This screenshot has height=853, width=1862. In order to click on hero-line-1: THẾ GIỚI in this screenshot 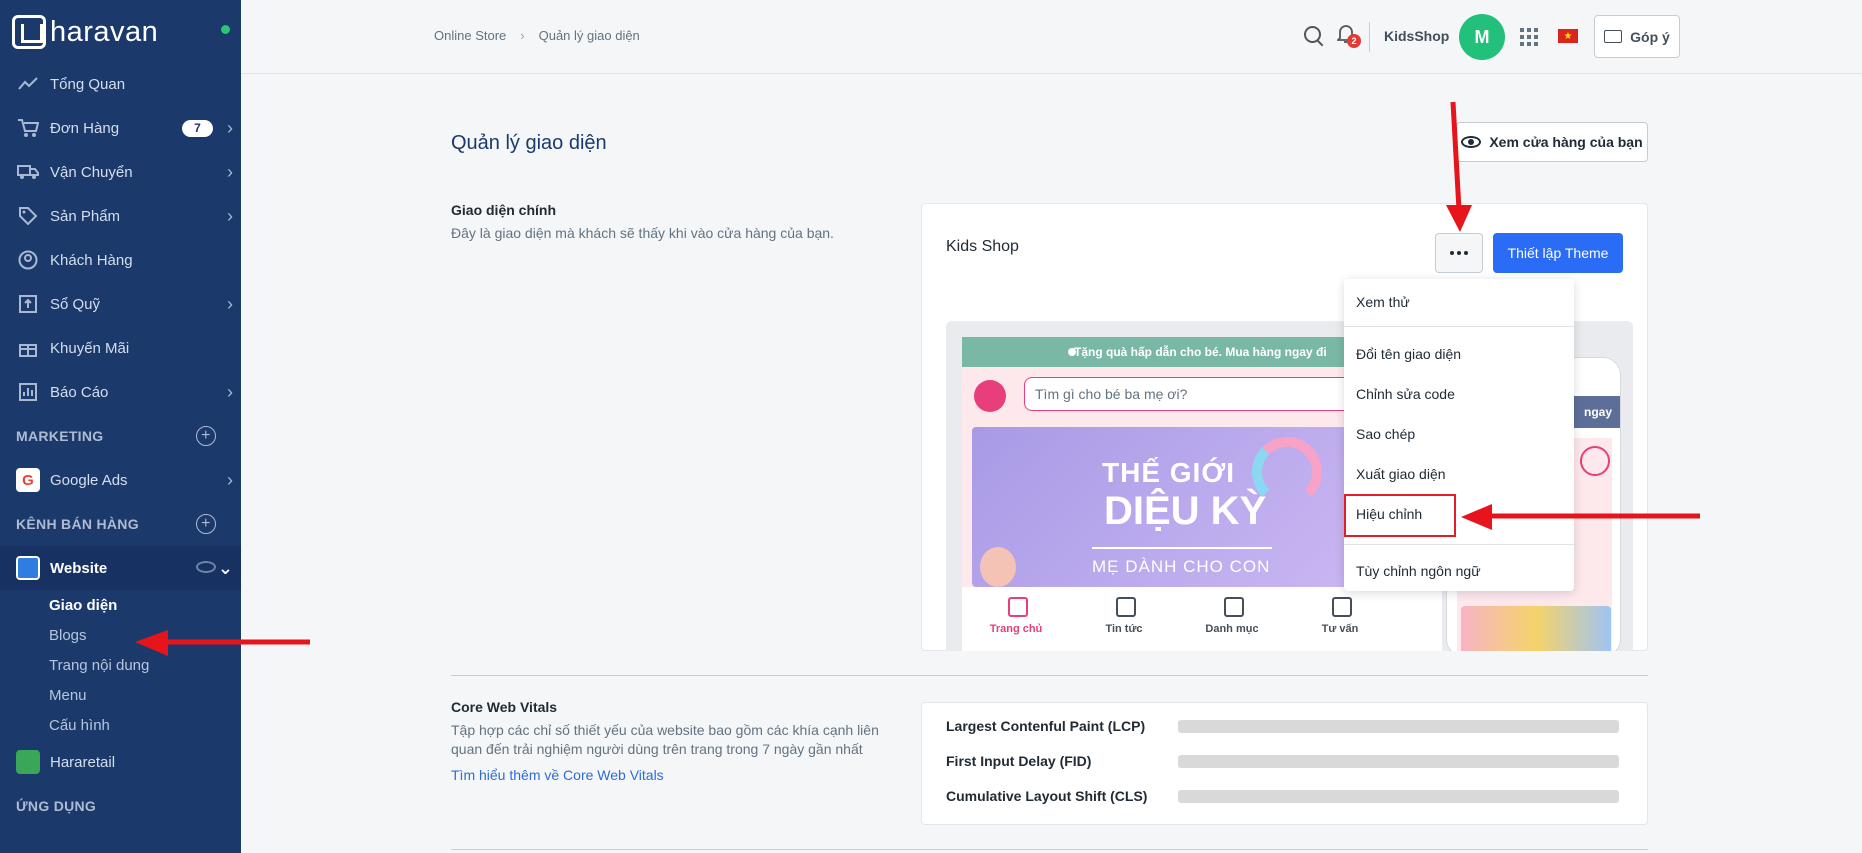, I will do `click(1169, 472)`.